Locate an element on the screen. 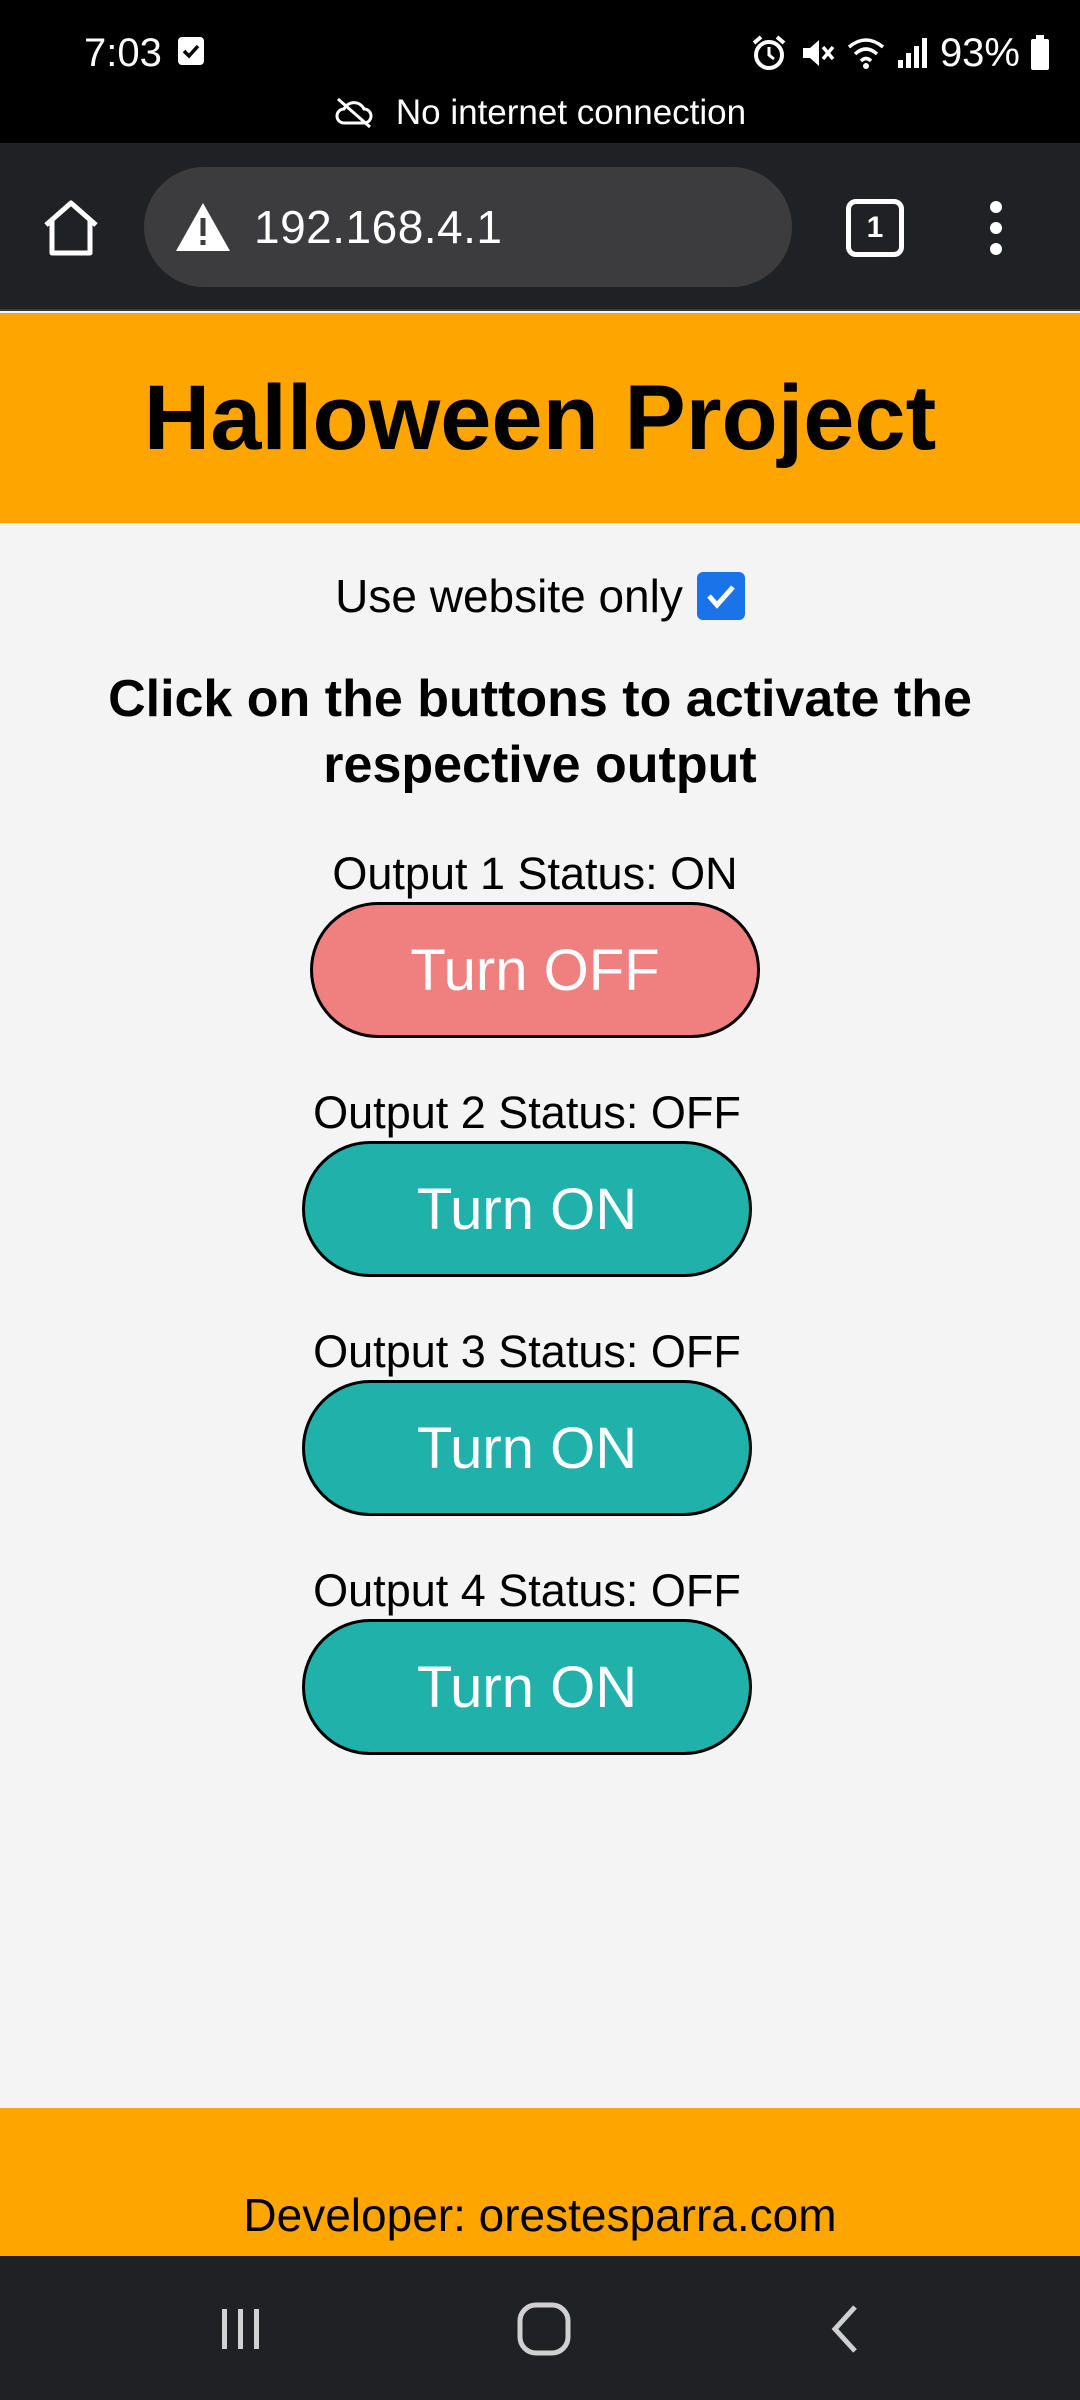 Image resolution: width=1080 pixels, height=2400 pixels. back-chevron-icon is located at coordinates (844, 2329).